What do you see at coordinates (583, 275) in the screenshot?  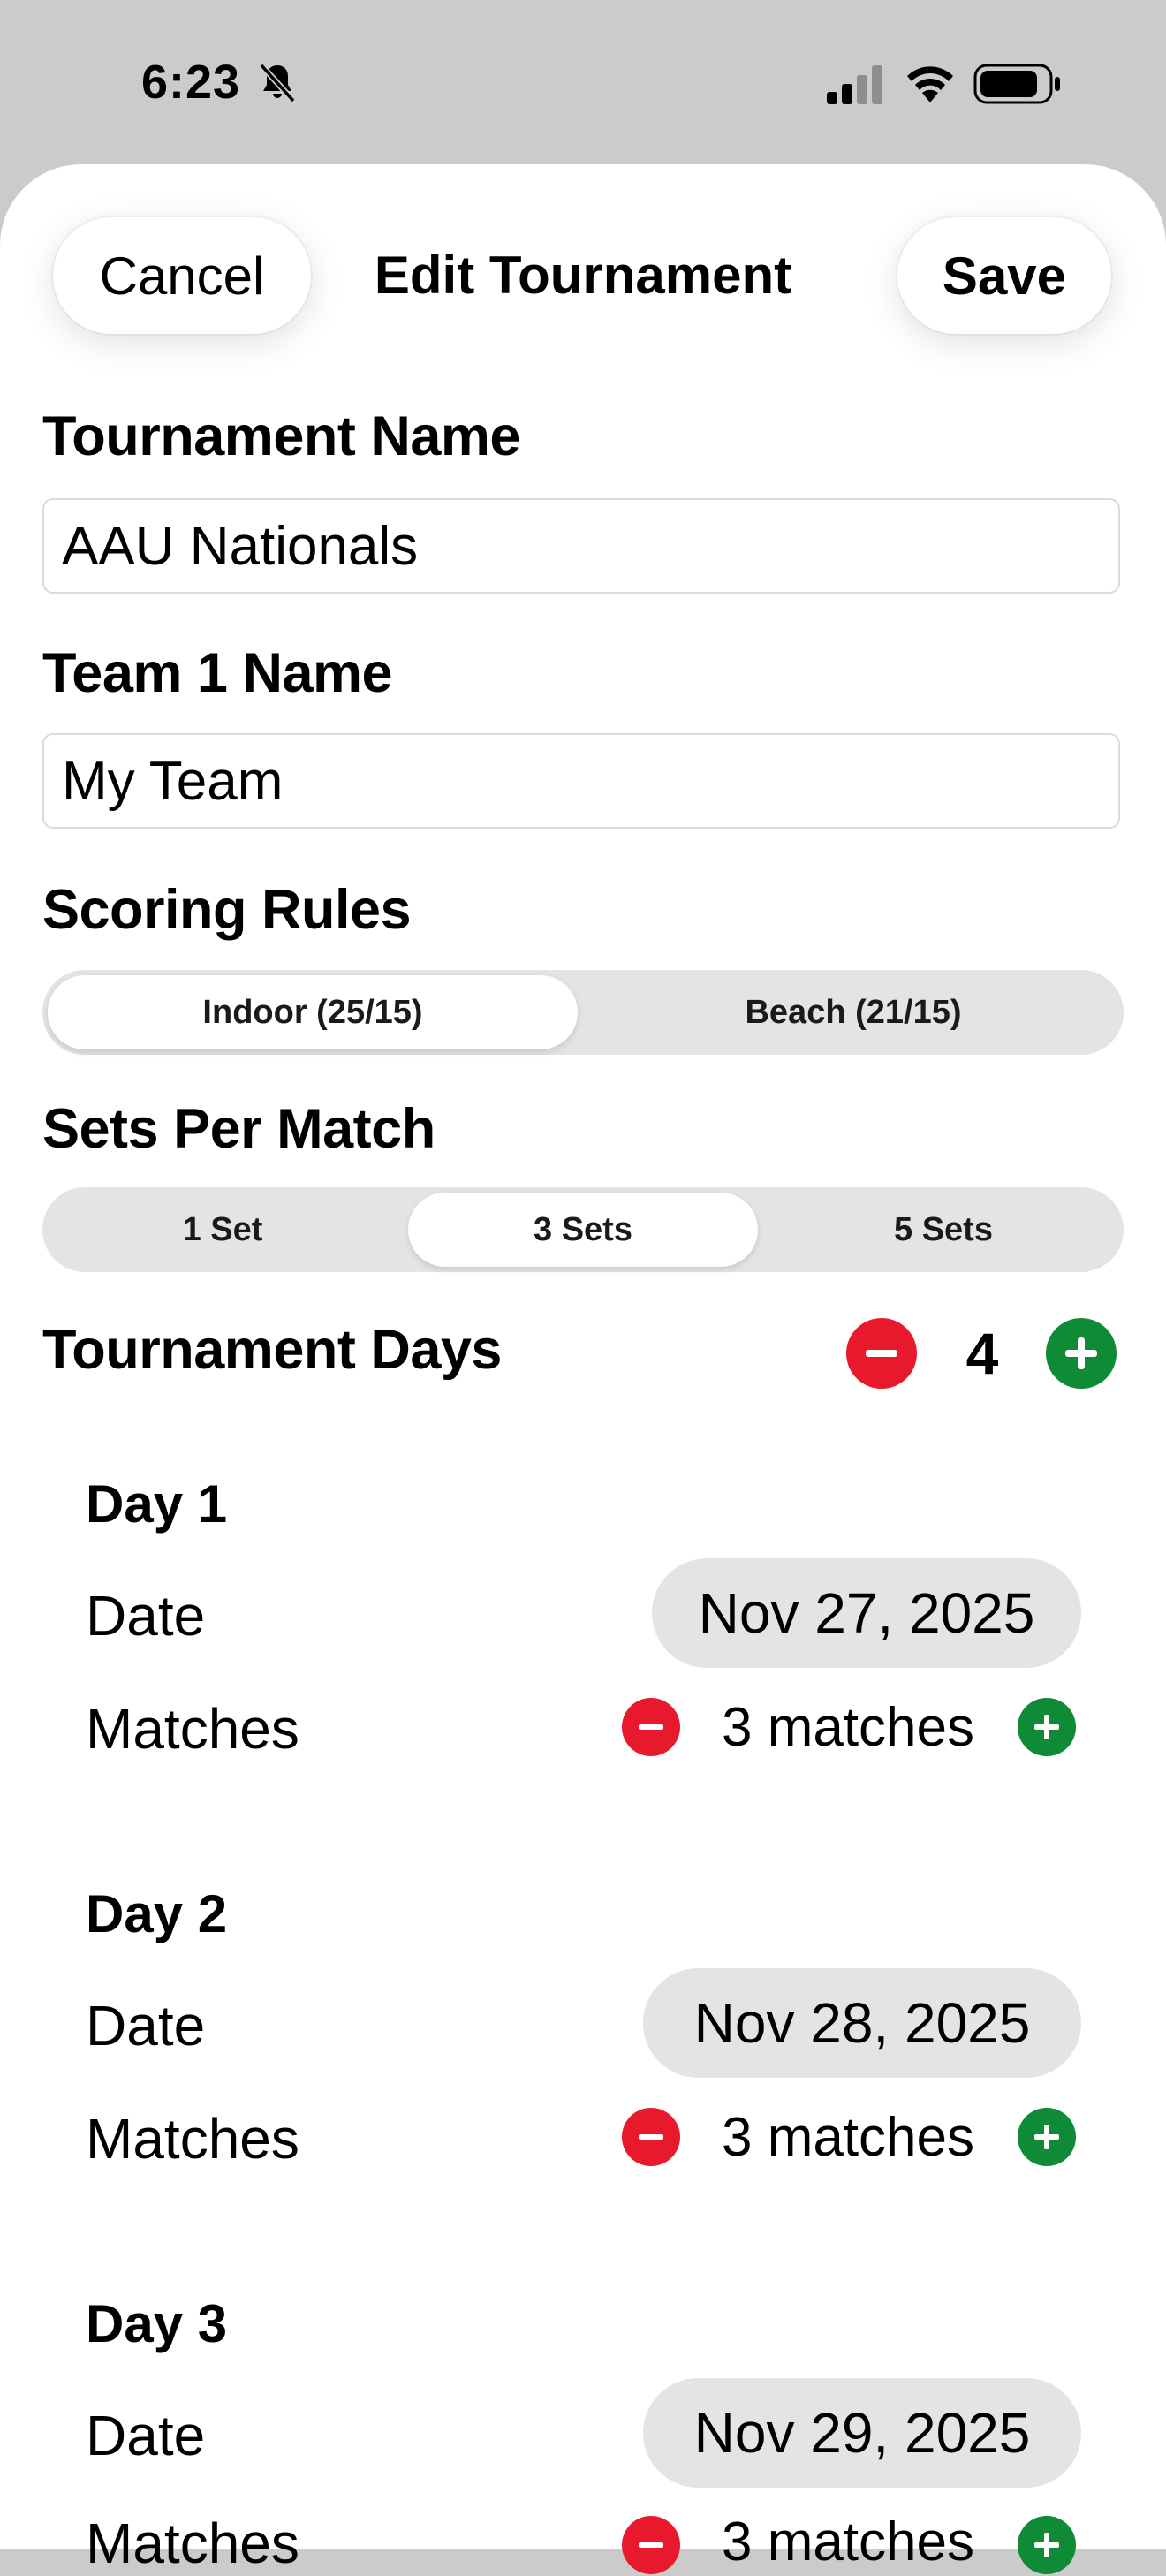 I see `page-title: Edit Tournament` at bounding box center [583, 275].